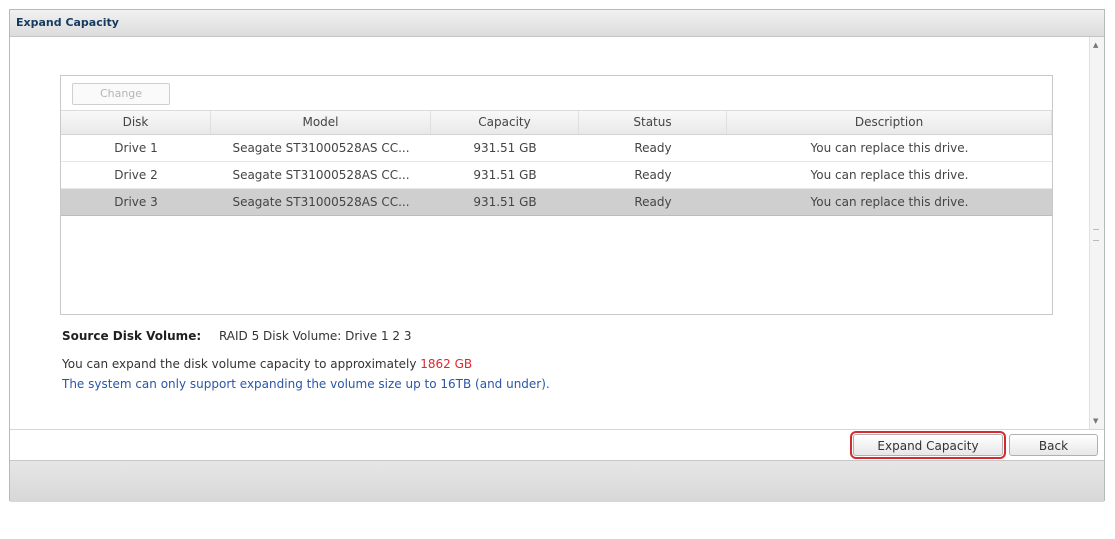 This screenshot has width=1115, height=539. I want to click on column-header-model: Model, so click(321, 122).